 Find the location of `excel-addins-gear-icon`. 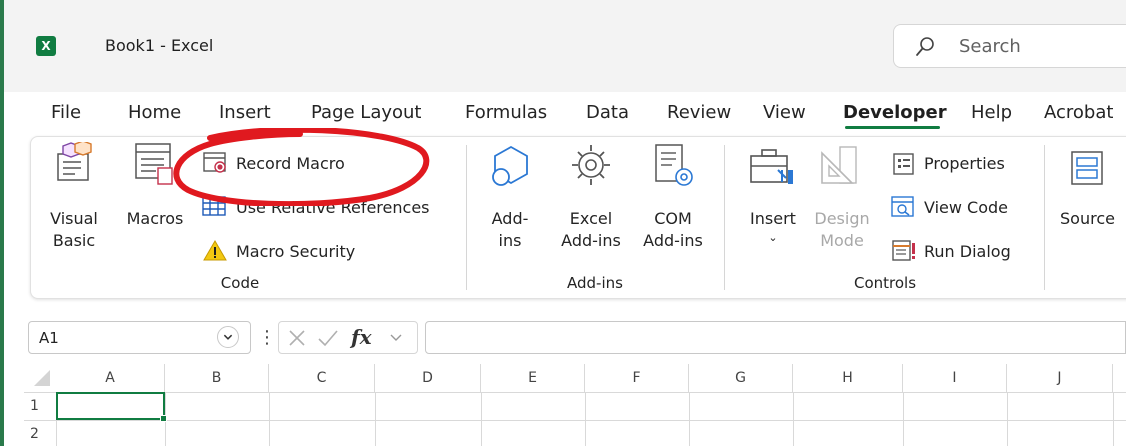

excel-addins-gear-icon is located at coordinates (591, 165).